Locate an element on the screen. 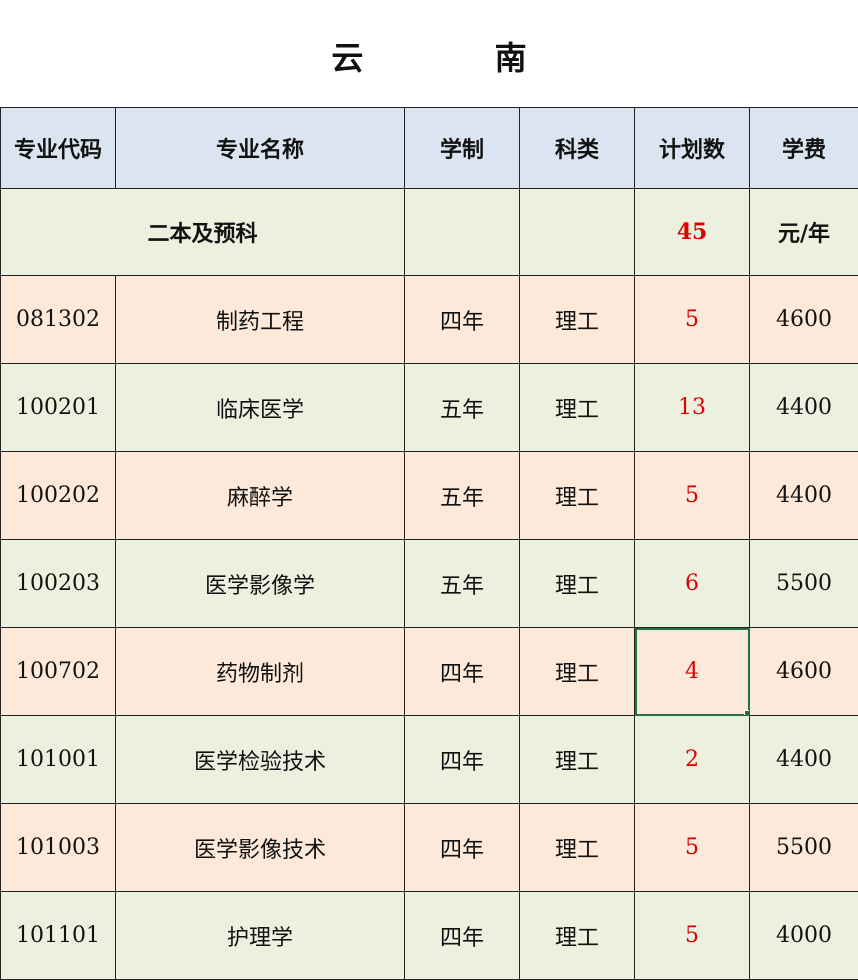  table-row: 100702 药物制剂 四年 理工 4 4600 is located at coordinates (429, 671).